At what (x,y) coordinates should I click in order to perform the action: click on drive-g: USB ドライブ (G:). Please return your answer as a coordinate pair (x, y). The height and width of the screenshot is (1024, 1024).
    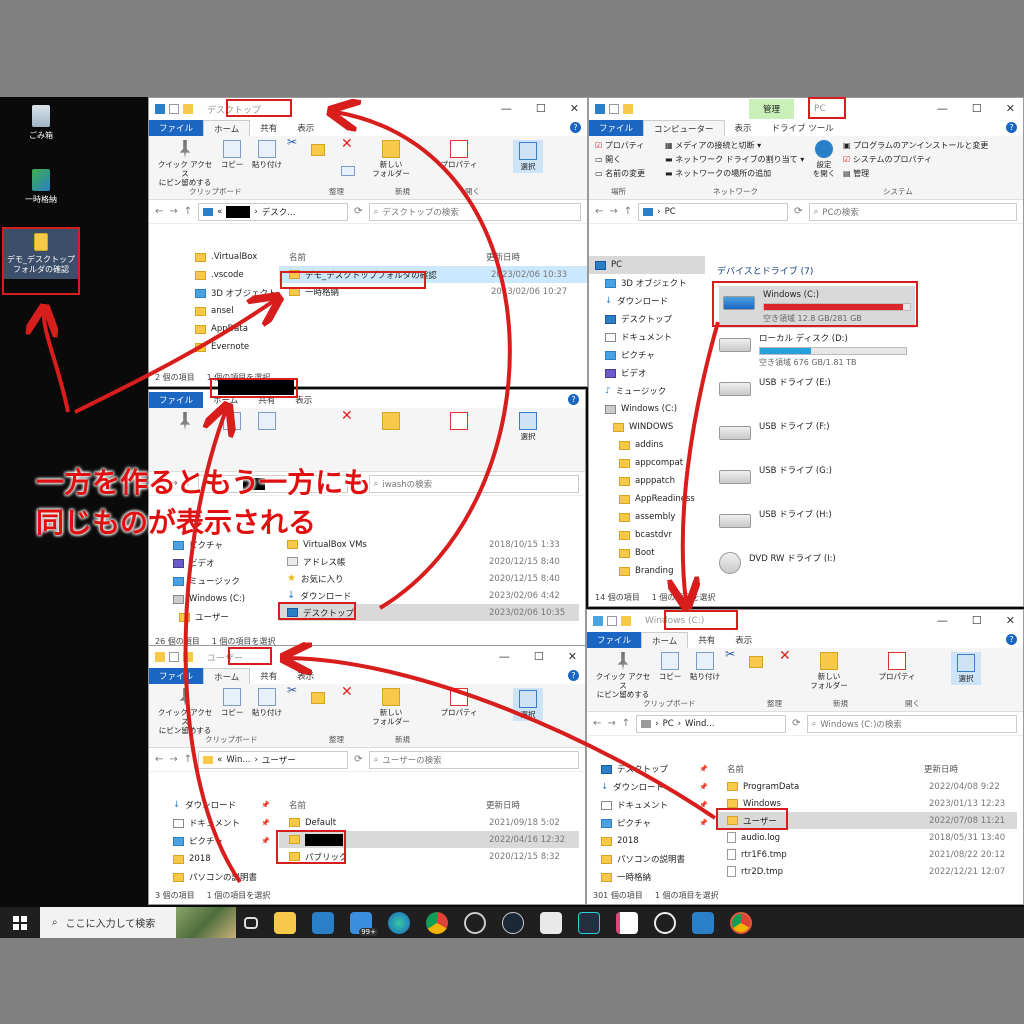
    Looking at the image, I should click on (775, 474).